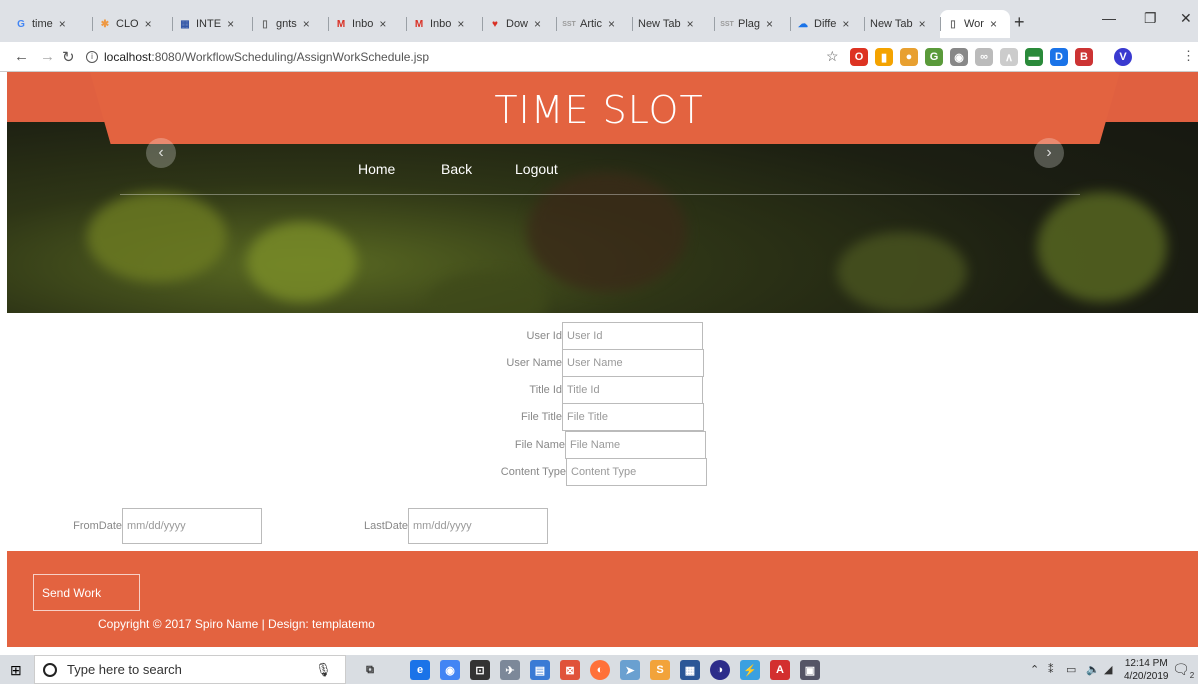  Describe the element at coordinates (540, 670) in the screenshot. I see `file-explorer-icon: ▤` at that location.